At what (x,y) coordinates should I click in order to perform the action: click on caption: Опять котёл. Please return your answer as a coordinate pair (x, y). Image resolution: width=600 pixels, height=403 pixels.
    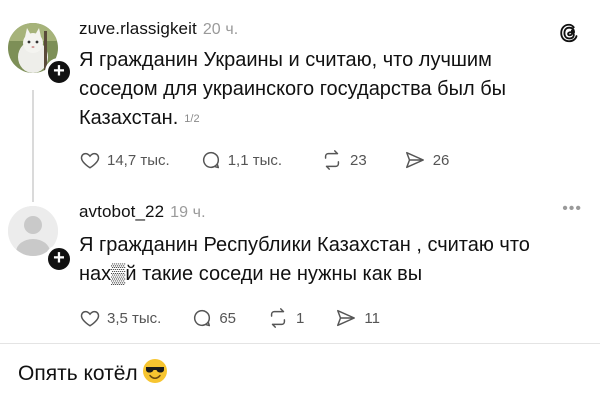
    Looking at the image, I should click on (93, 374).